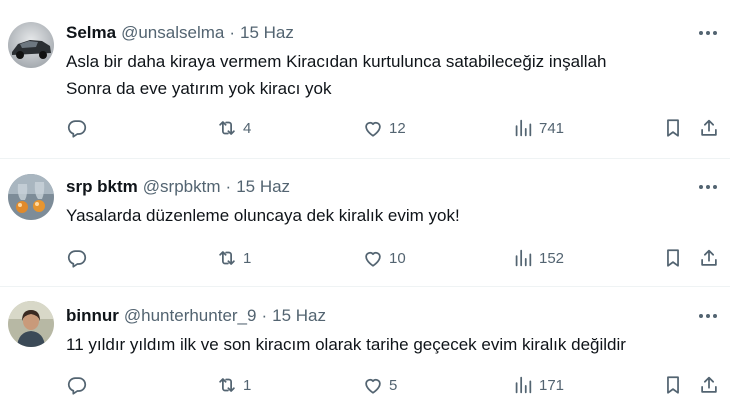 This screenshot has height=420, width=730. Describe the element at coordinates (172, 33) in the screenshot. I see `user-handle: @unsalselma` at that location.